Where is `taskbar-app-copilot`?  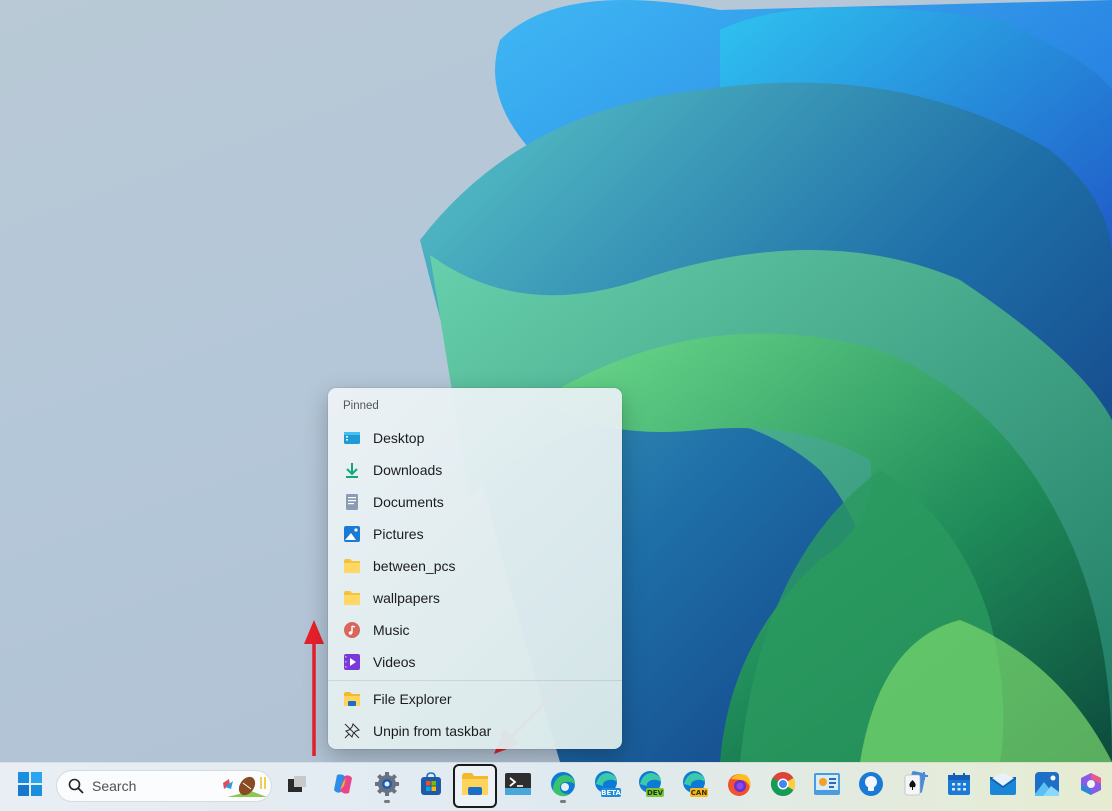
taskbar-app-copilot is located at coordinates (343, 786).